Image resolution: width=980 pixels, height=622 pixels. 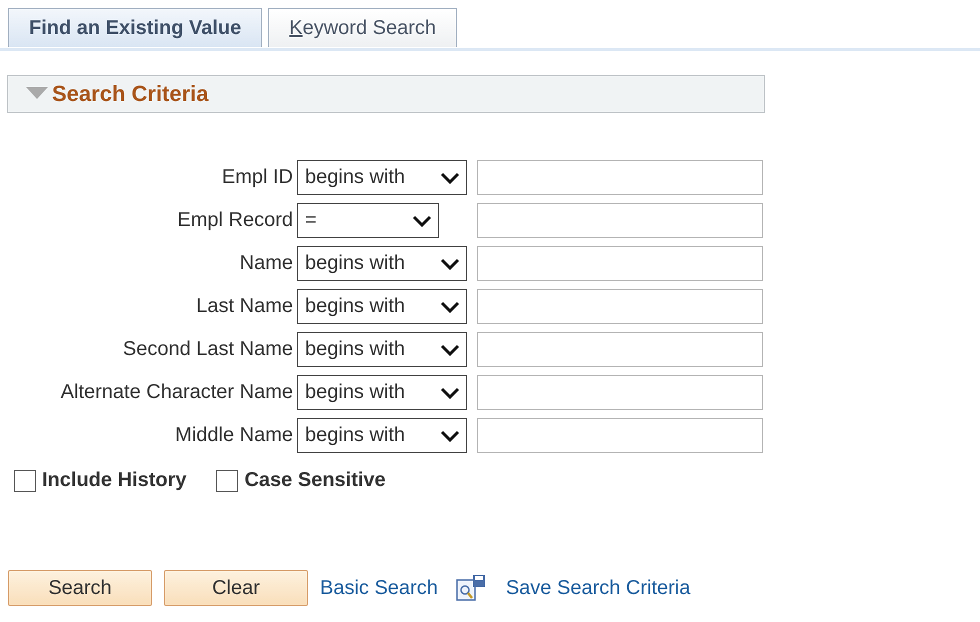 I want to click on save-search-icon, so click(x=471, y=588).